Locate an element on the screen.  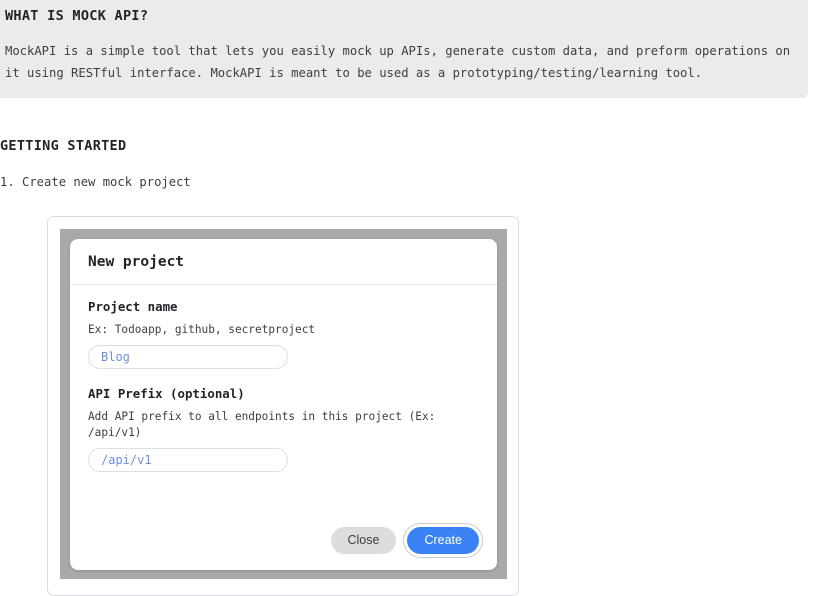
modal-header: New project is located at coordinates (283, 262).